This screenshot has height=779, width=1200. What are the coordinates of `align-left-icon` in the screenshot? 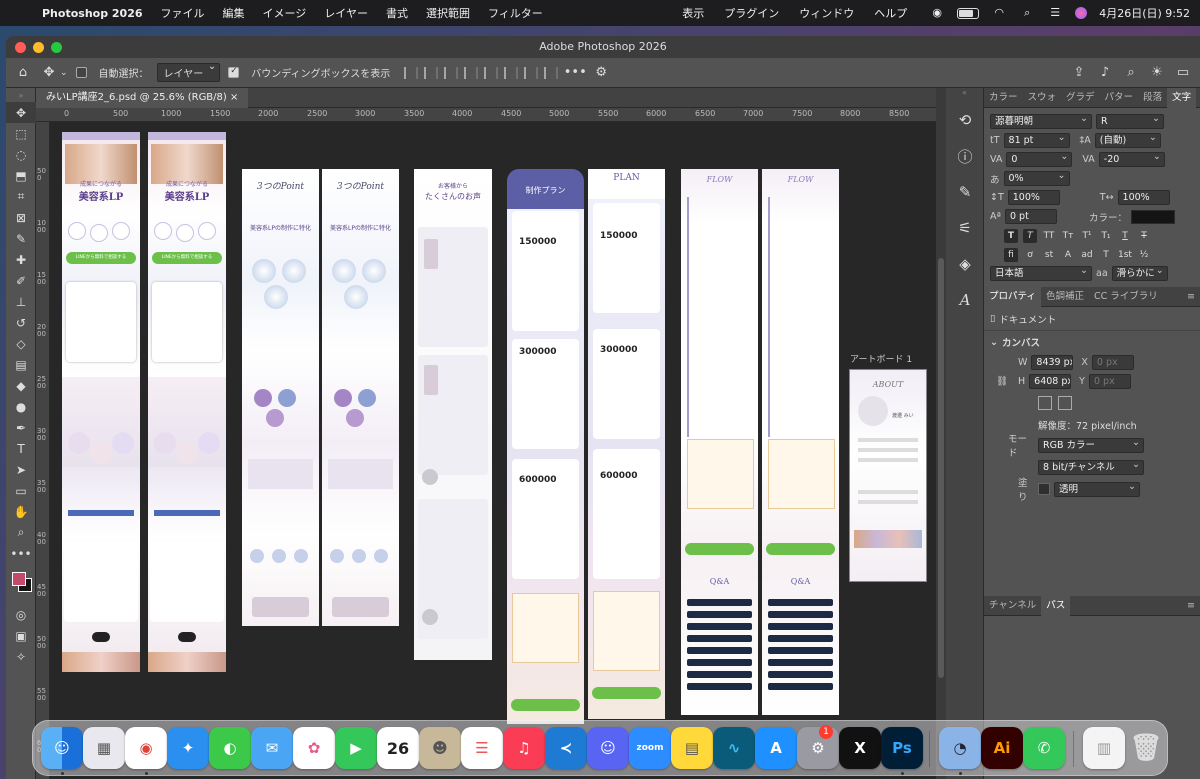 It's located at (411, 72).